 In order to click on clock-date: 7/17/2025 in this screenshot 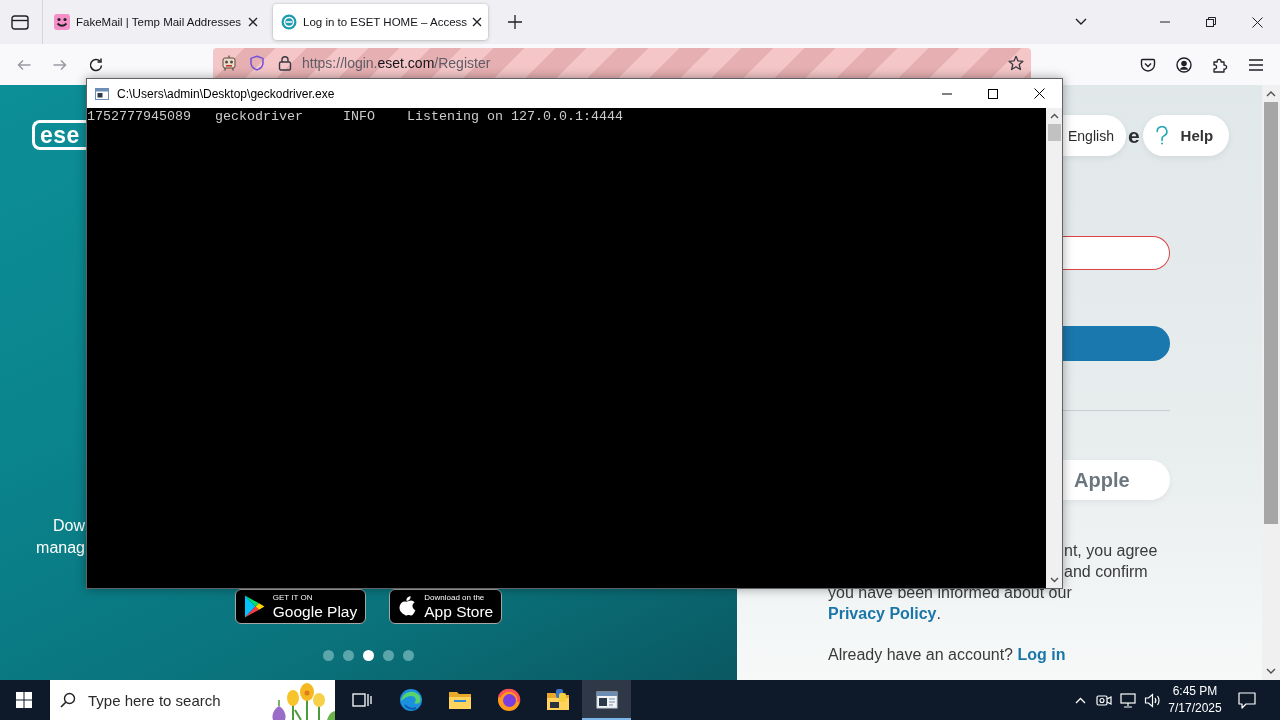, I will do `click(1195, 708)`.